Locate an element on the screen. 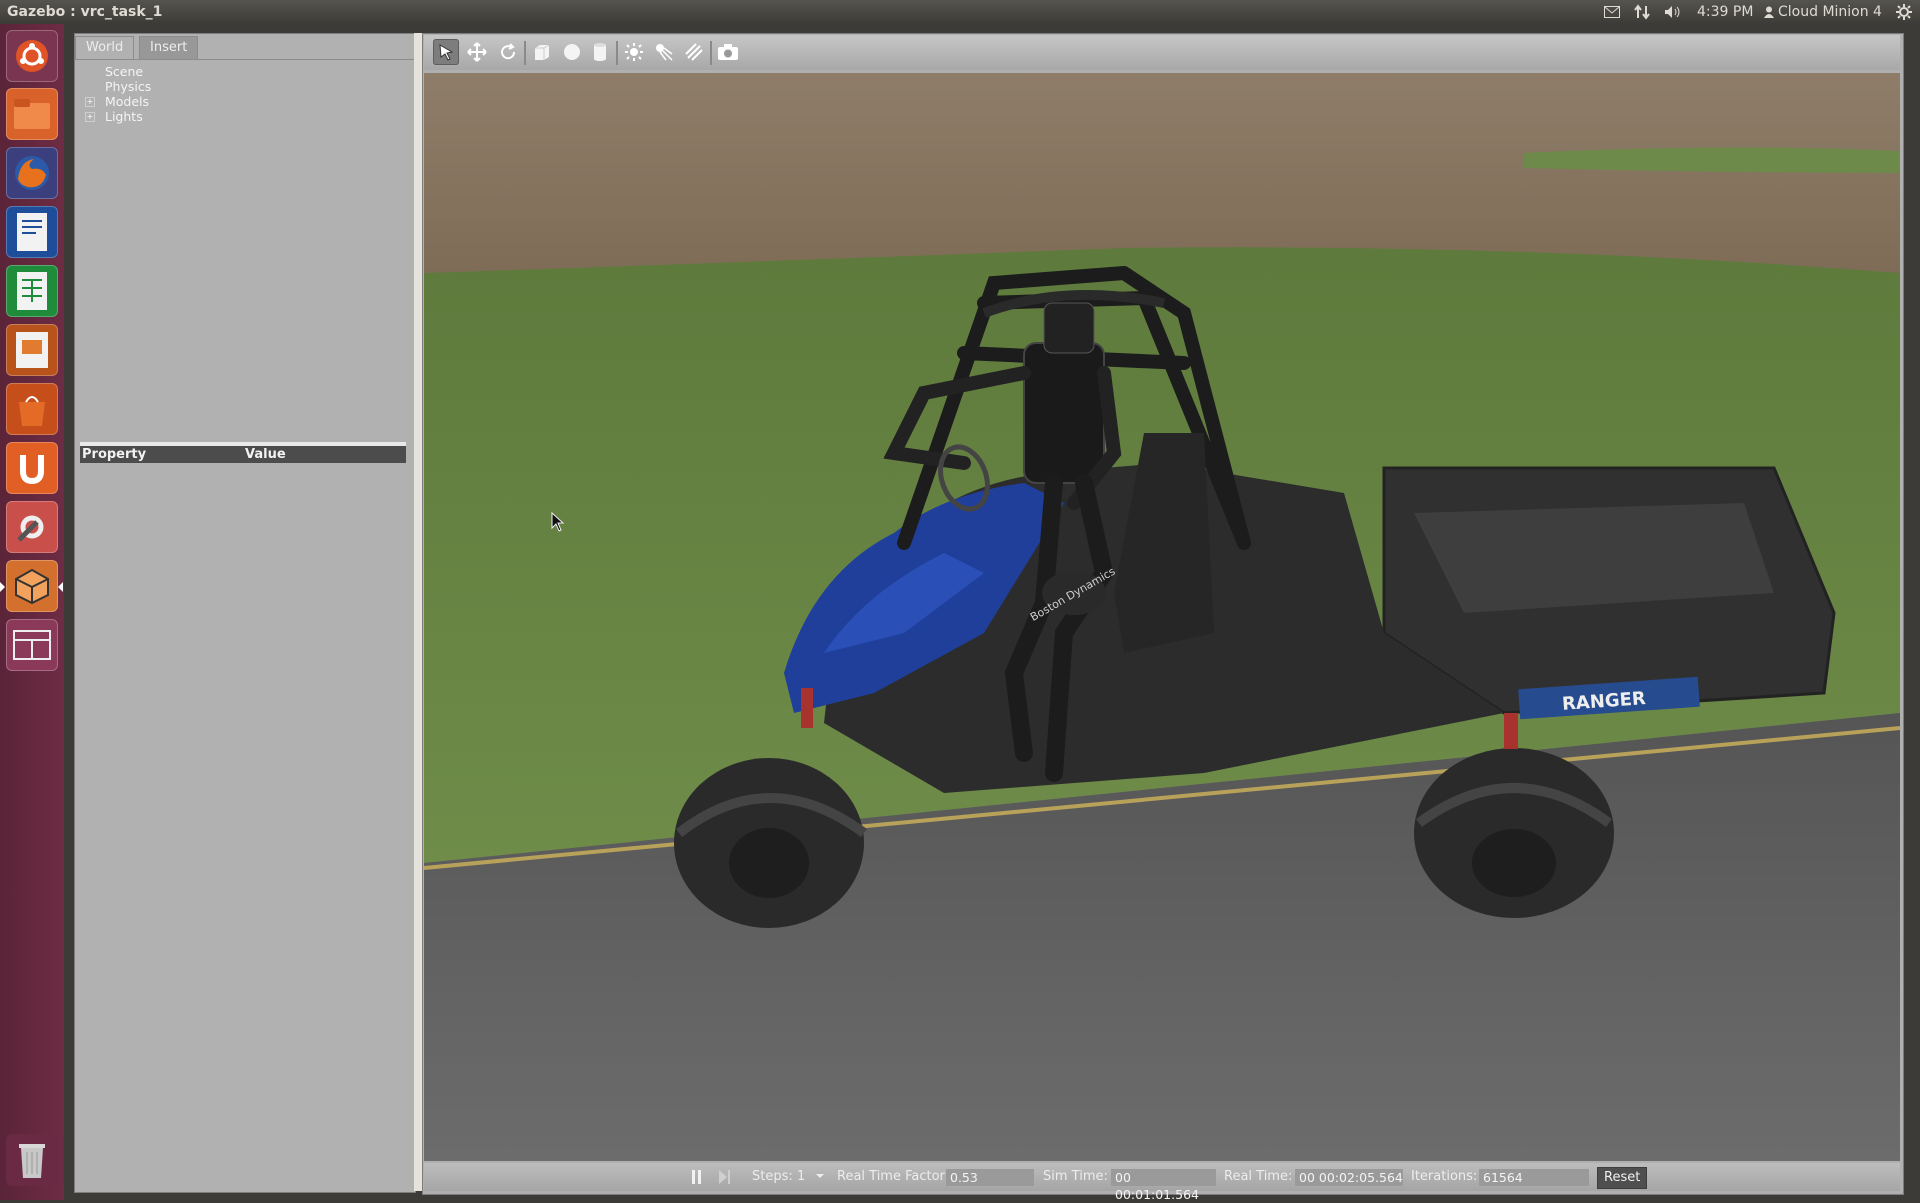 The image size is (1920, 1203). select-arrow-icon is located at coordinates (446, 52).